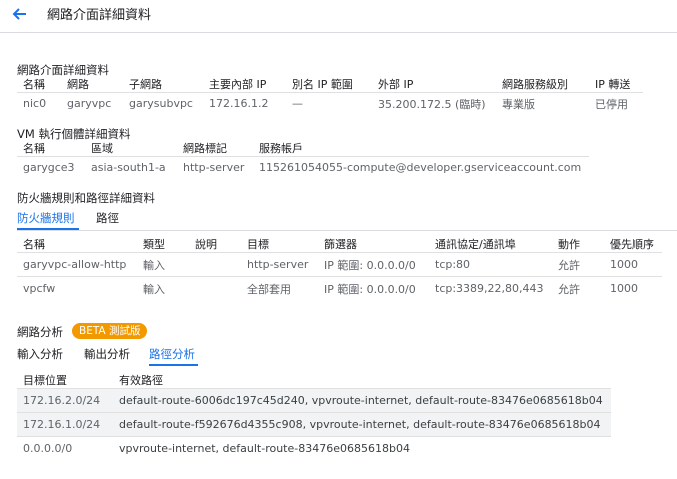 The height and width of the screenshot is (479, 677). Describe the element at coordinates (279, 264) in the screenshot. I see `fw-cell: http-server` at that location.